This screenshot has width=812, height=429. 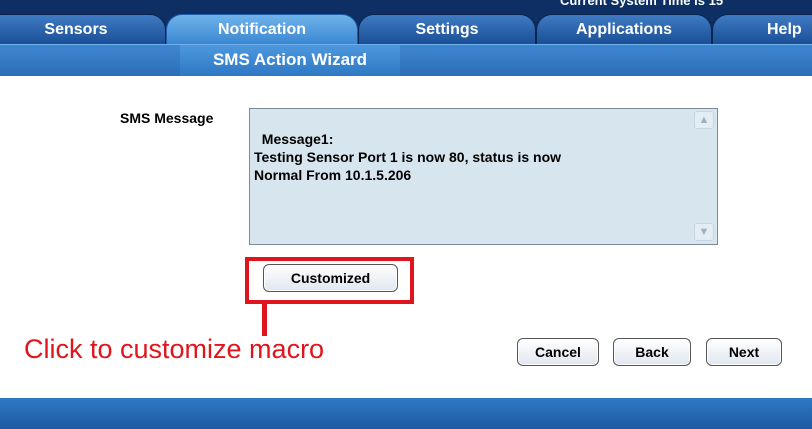 I want to click on page-title: SMS Action Wizard, so click(x=290, y=60).